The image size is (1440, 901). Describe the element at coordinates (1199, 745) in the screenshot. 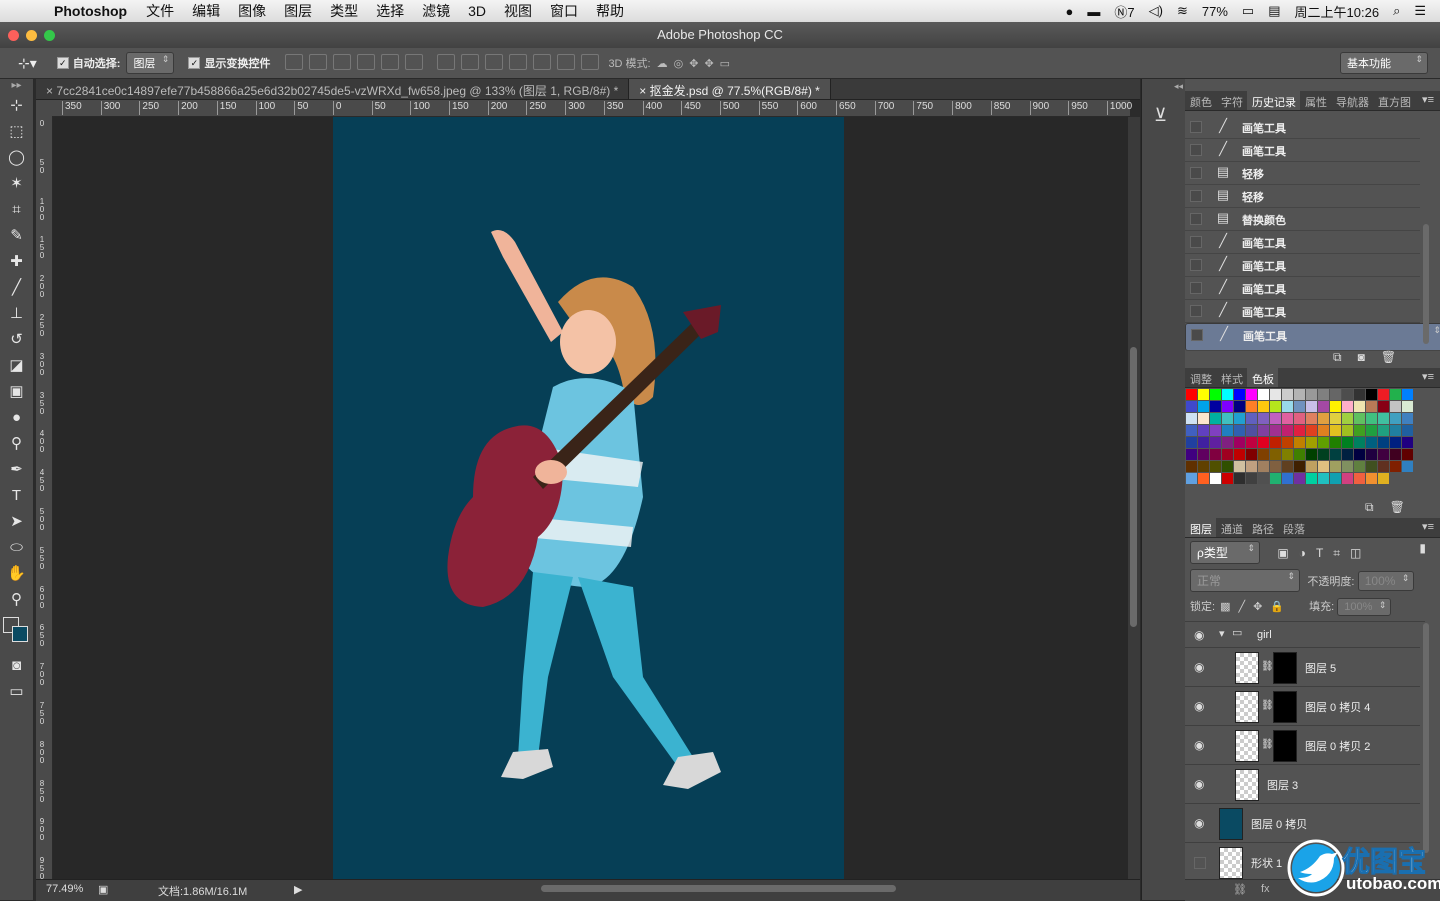

I see `visibility-eye-icon: ◉` at that location.